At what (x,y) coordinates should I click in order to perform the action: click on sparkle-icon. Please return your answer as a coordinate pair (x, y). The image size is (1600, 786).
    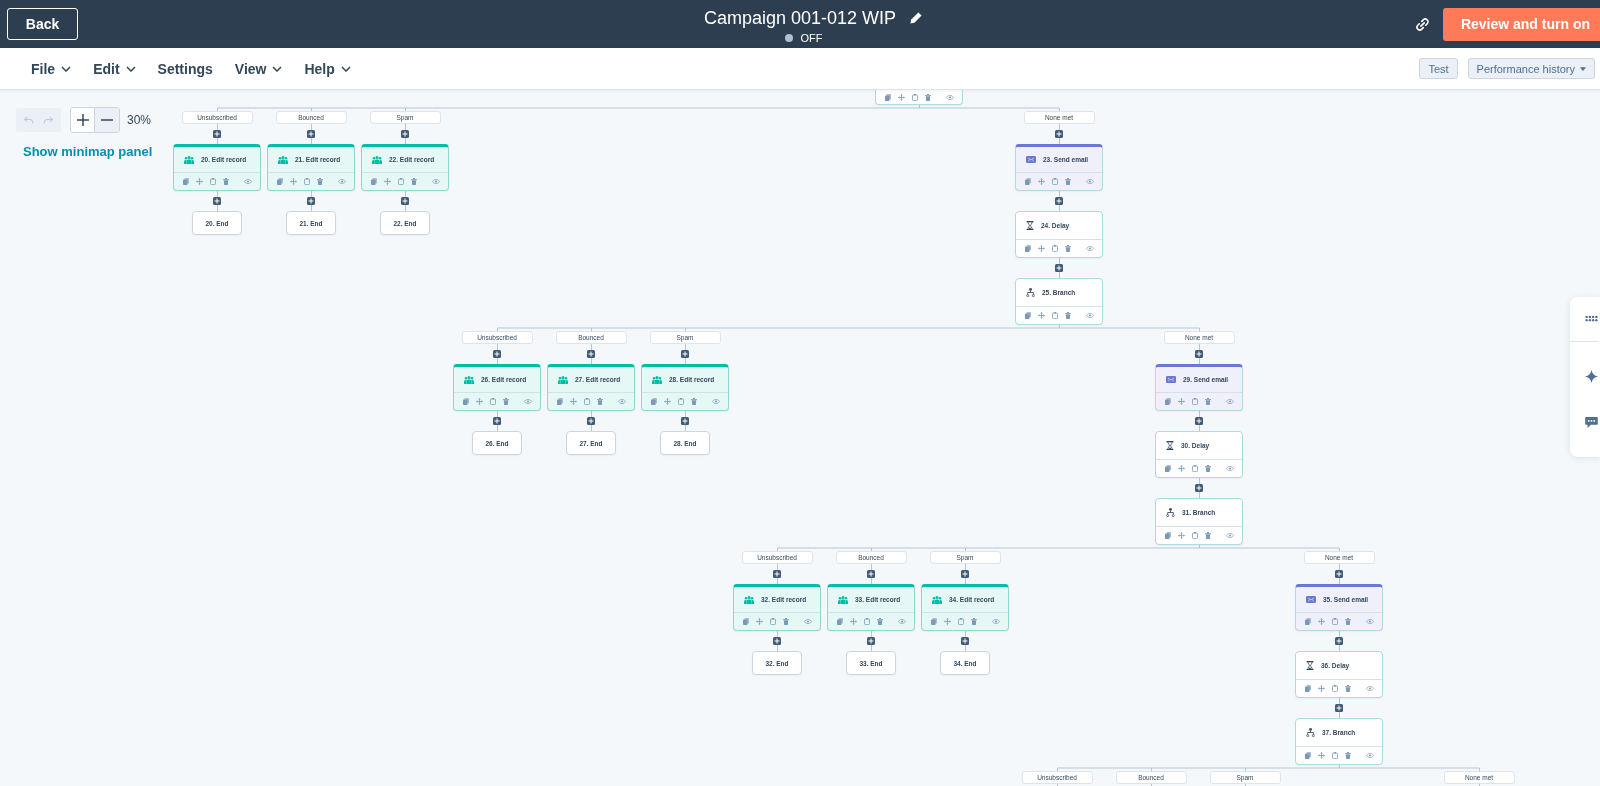
    Looking at the image, I should click on (1591, 376).